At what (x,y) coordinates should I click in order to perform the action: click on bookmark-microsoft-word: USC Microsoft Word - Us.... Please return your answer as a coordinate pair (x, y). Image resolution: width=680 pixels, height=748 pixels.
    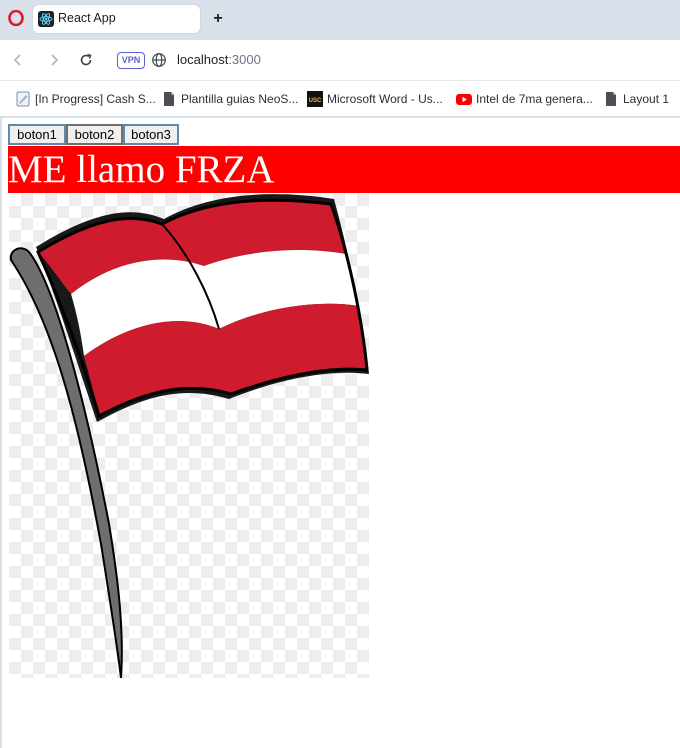
    Looking at the image, I should click on (378, 99).